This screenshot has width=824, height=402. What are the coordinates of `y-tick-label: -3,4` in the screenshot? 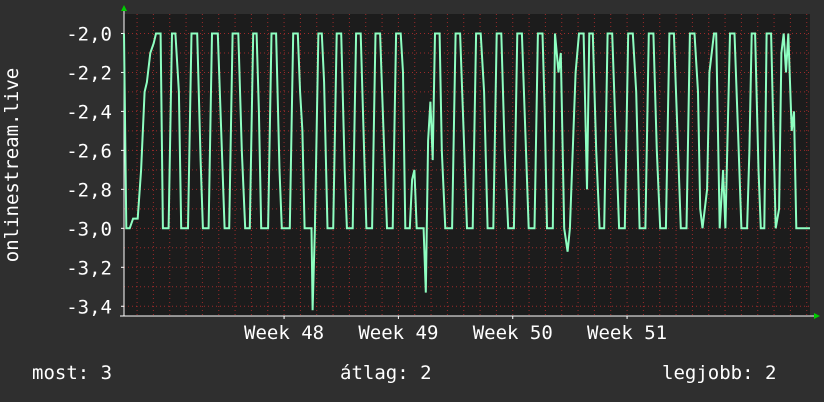 It's located at (89, 307).